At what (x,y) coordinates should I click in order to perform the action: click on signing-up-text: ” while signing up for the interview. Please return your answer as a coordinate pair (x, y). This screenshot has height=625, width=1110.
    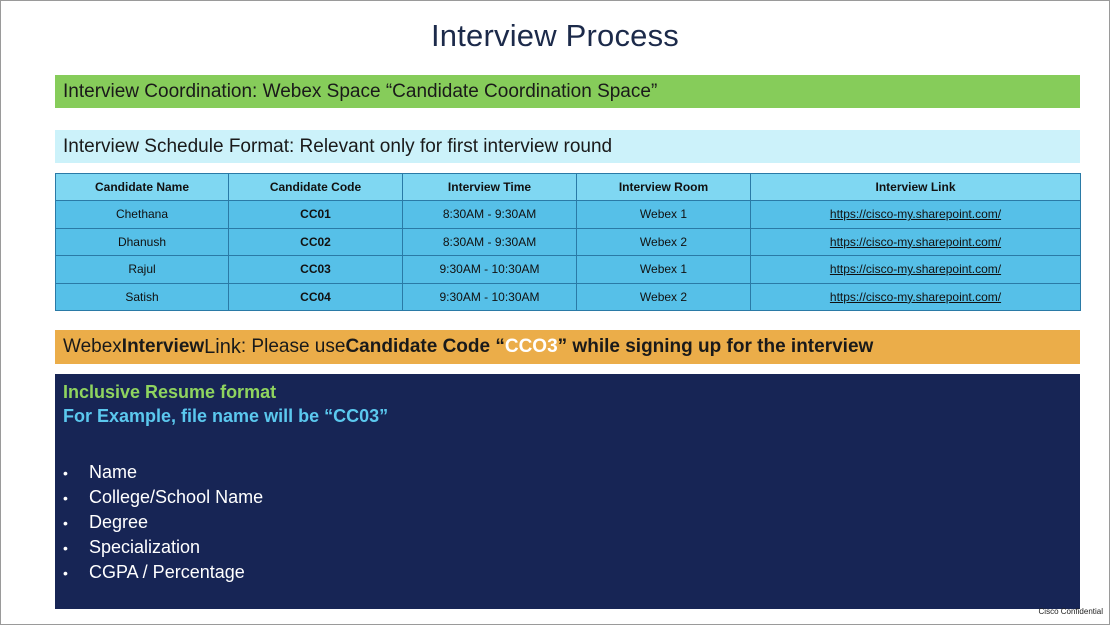
    Looking at the image, I should click on (715, 346).